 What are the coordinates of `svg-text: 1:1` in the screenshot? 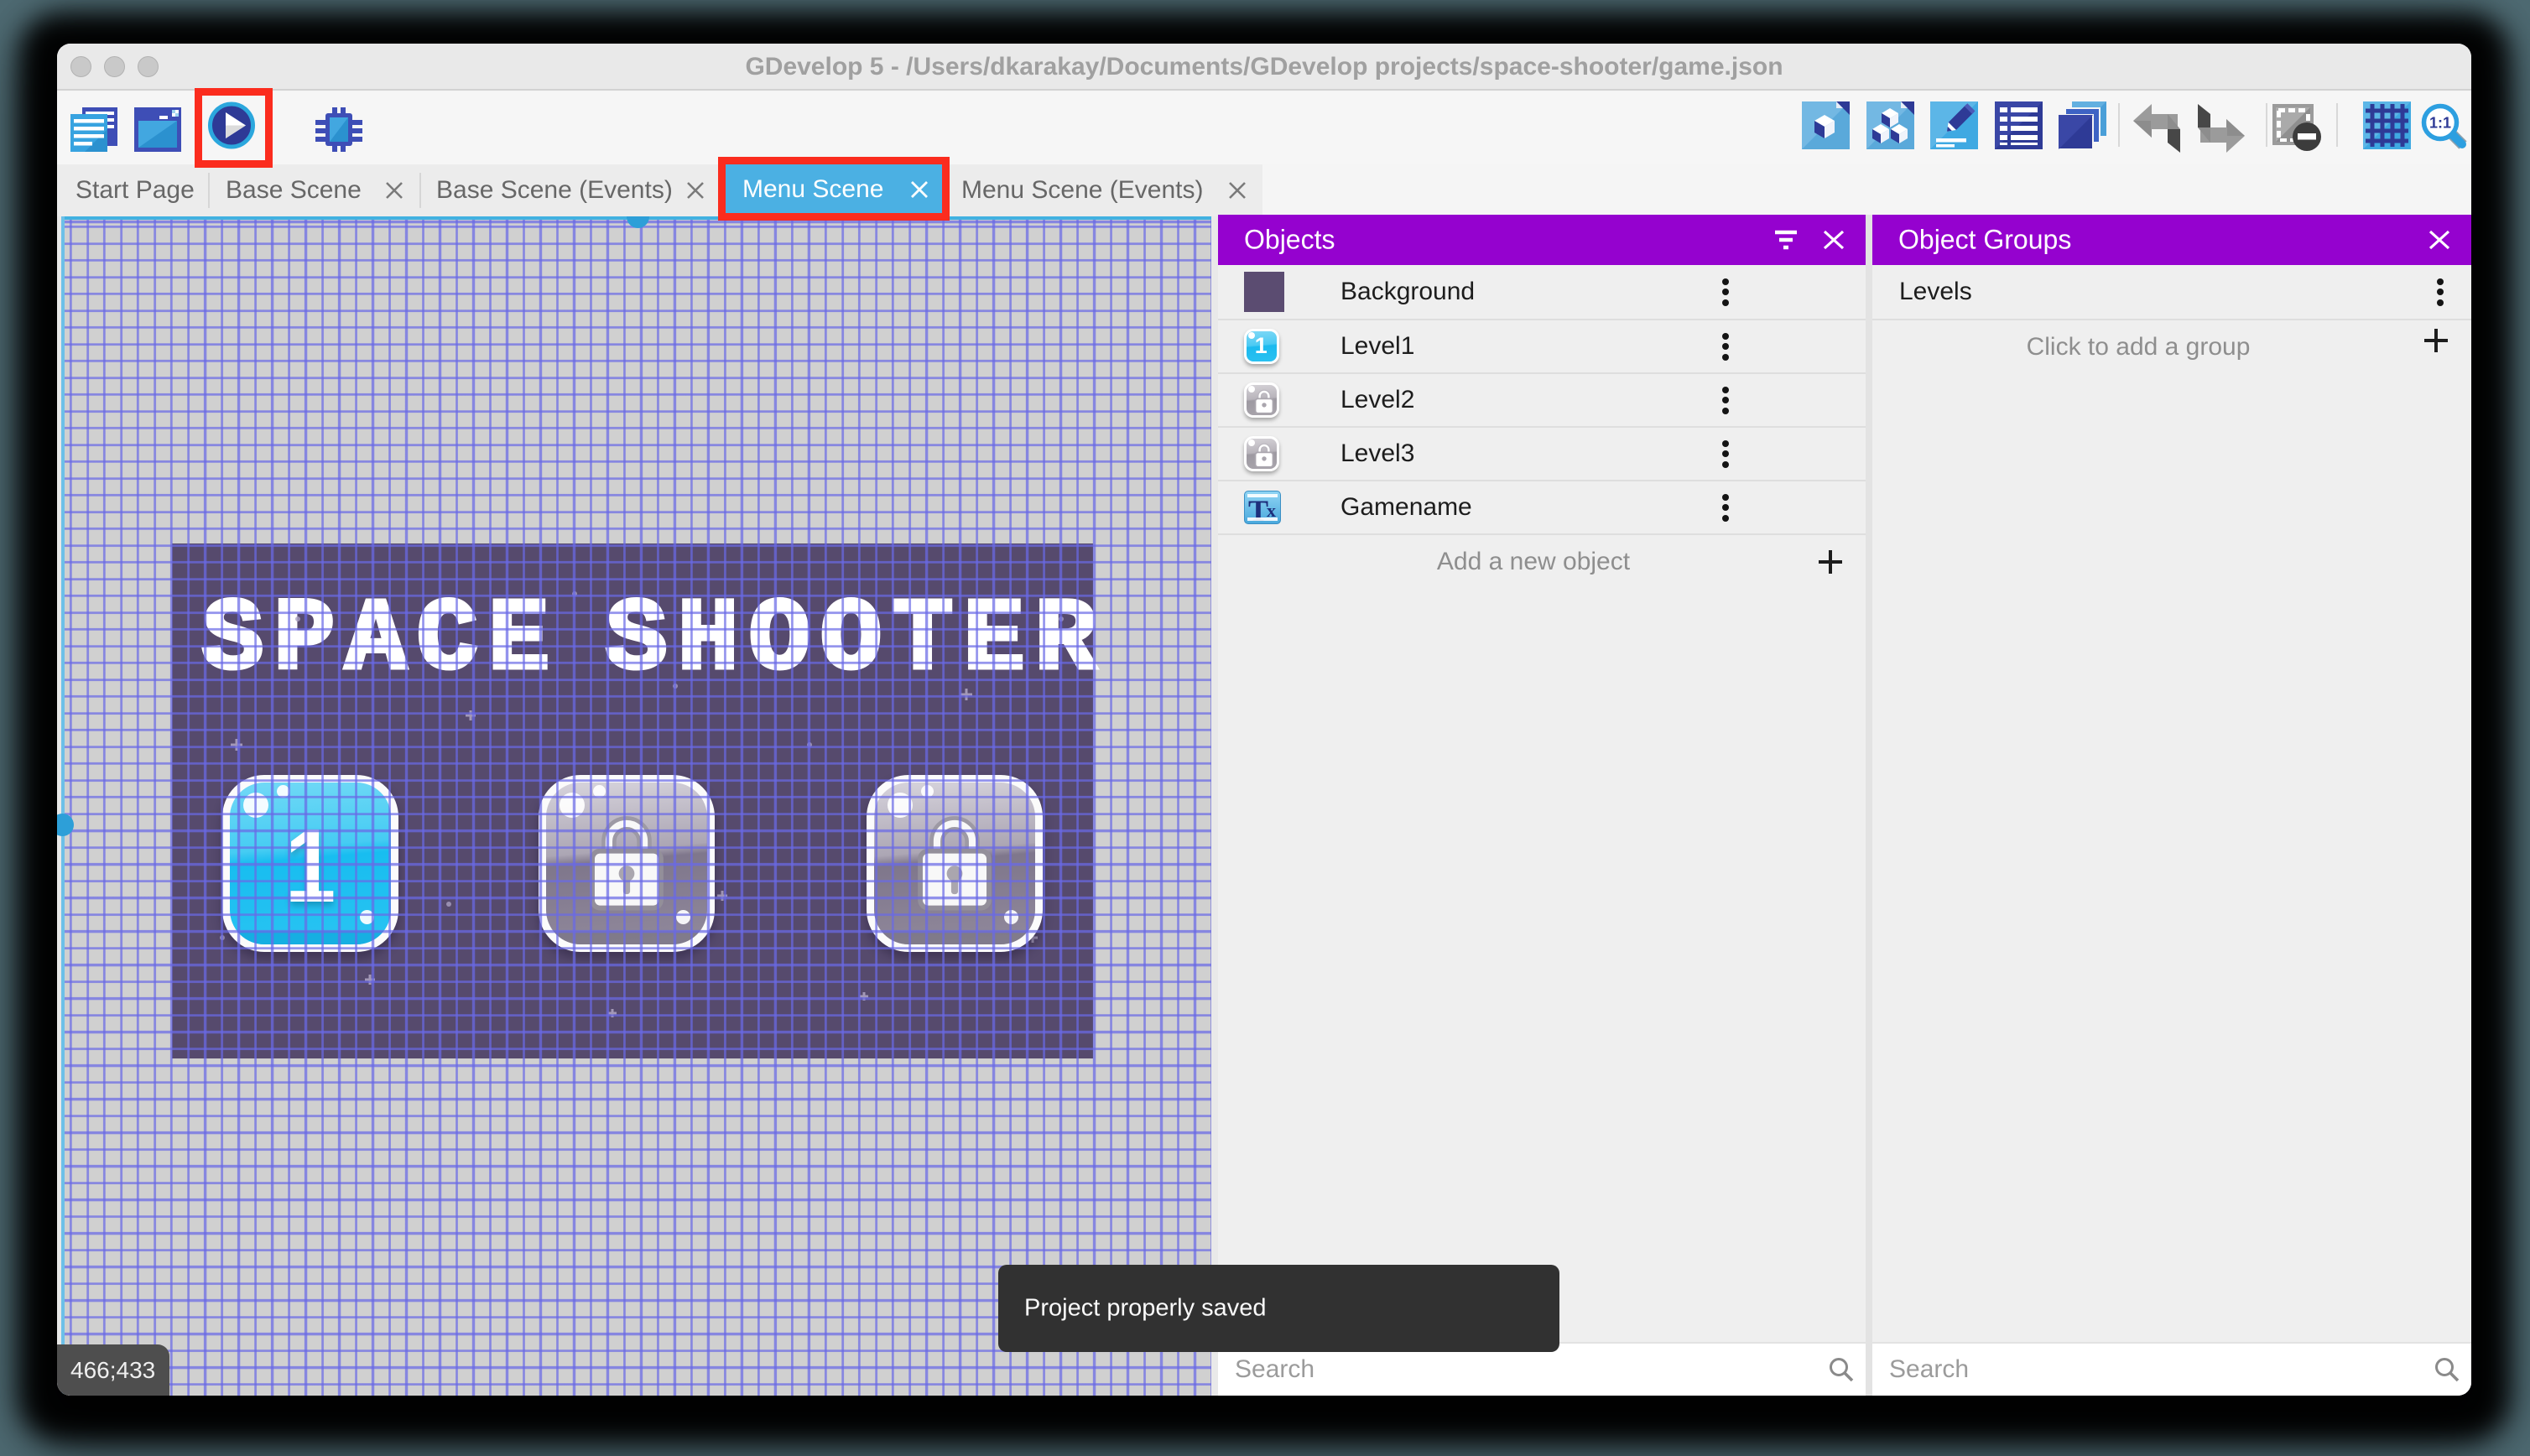 It's located at (2440, 123).